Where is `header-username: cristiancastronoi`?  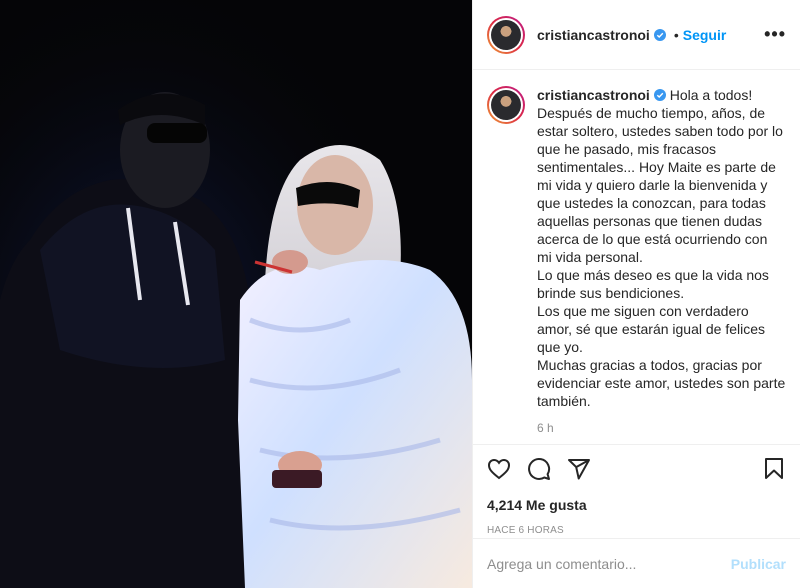 header-username: cristiancastronoi is located at coordinates (593, 35).